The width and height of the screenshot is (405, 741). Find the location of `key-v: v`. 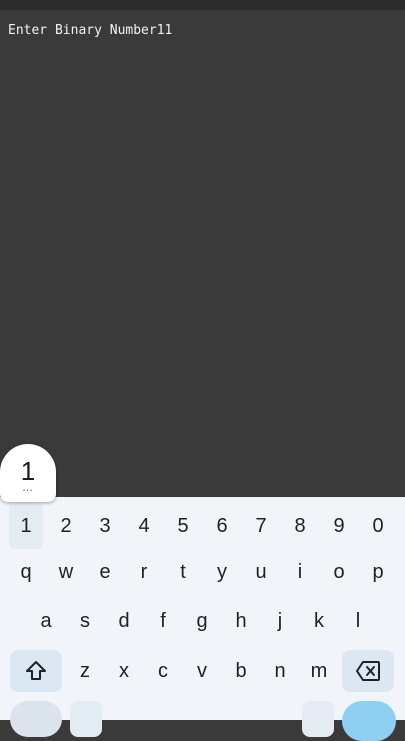

key-v: v is located at coordinates (202, 671).